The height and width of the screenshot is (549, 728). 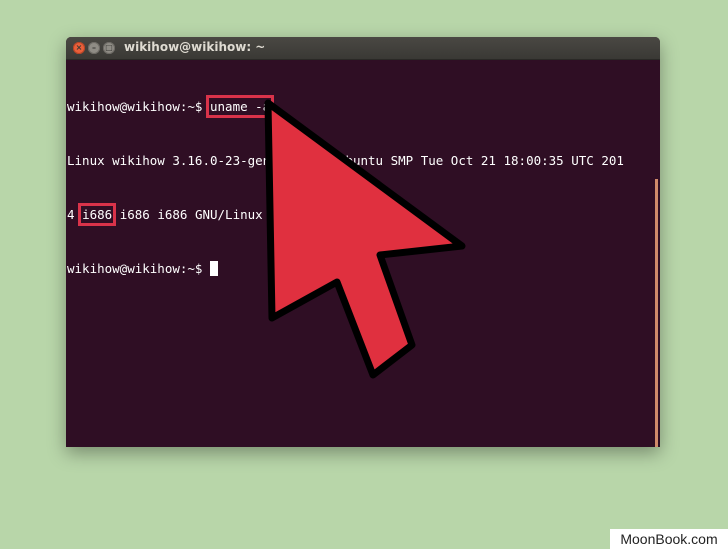 I want to click on text-cursor, so click(x=214, y=268).